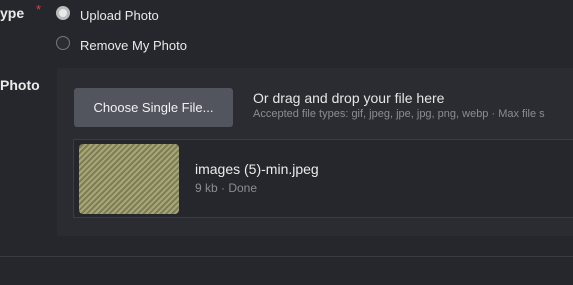 Image resolution: width=573 pixels, height=285 pixels. I want to click on photo-field-label: Photo, so click(20, 85).